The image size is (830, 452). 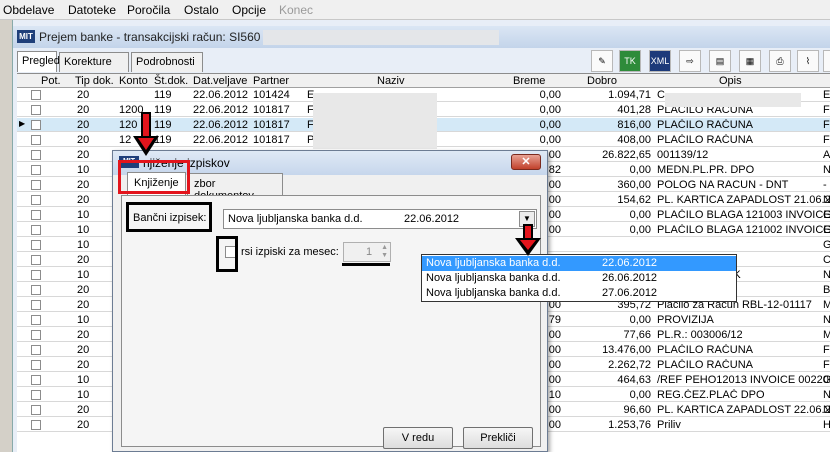 What do you see at coordinates (579, 293) in the screenshot?
I see `dropdown-option: Nova ljubljanska banka d.d. 27.06.2012` at bounding box center [579, 293].